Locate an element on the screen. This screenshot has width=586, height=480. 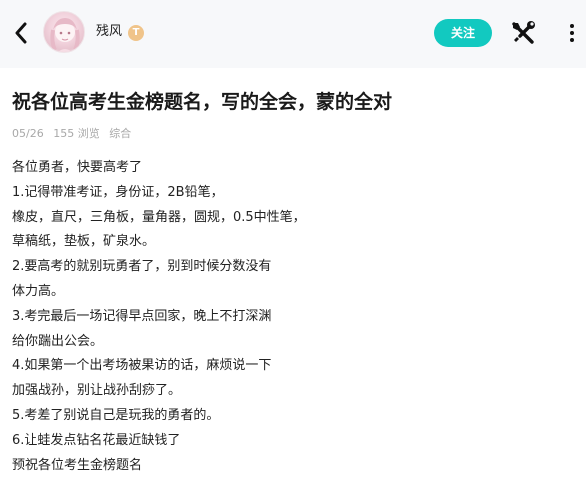
chevron-left-icon is located at coordinates (21, 33).